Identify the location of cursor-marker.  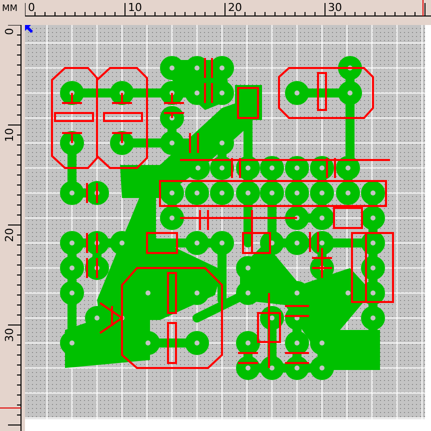
(423, 8).